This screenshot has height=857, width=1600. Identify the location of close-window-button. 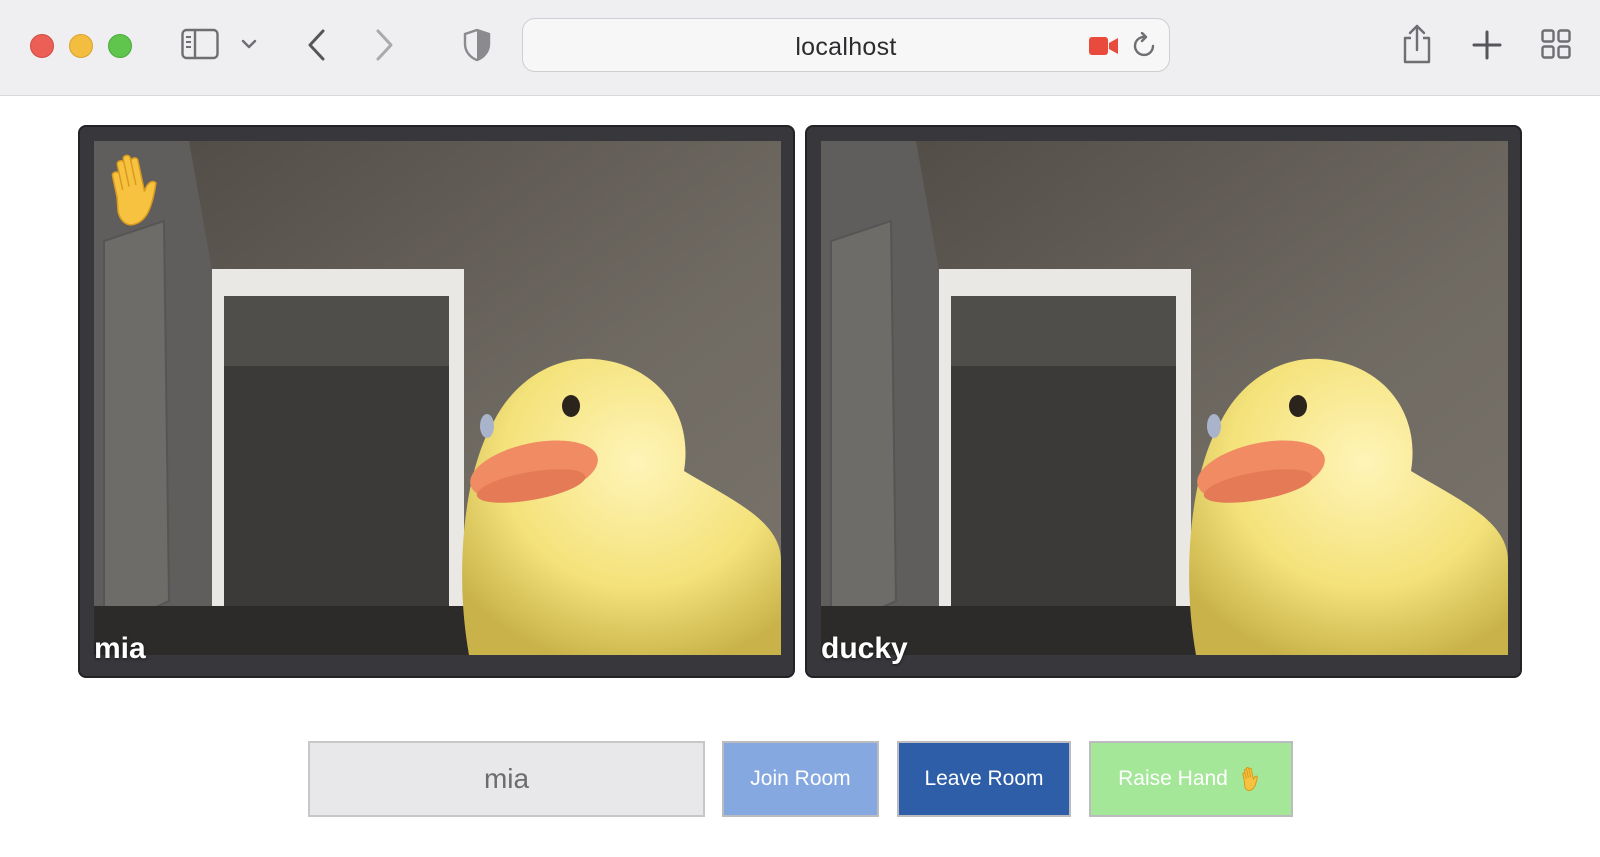
(42, 46).